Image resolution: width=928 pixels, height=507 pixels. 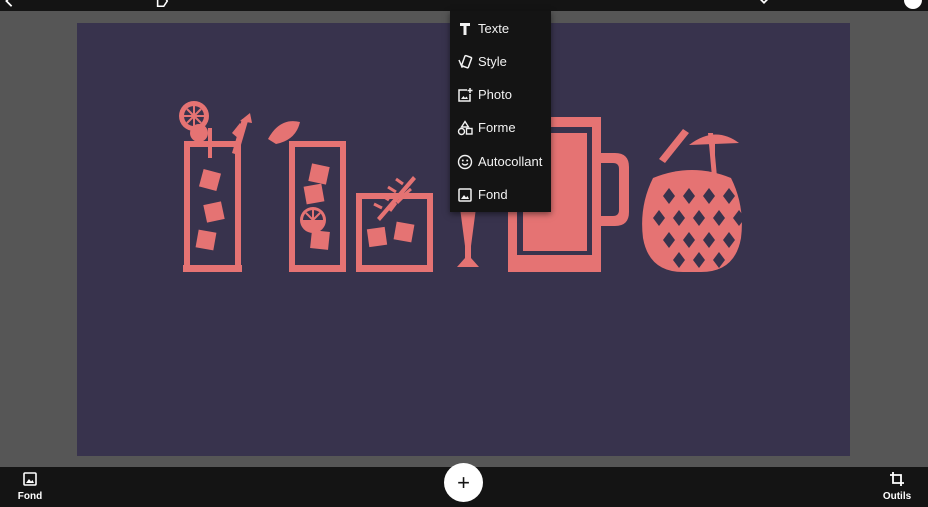 I want to click on menu-item-style: Style, so click(x=500, y=61).